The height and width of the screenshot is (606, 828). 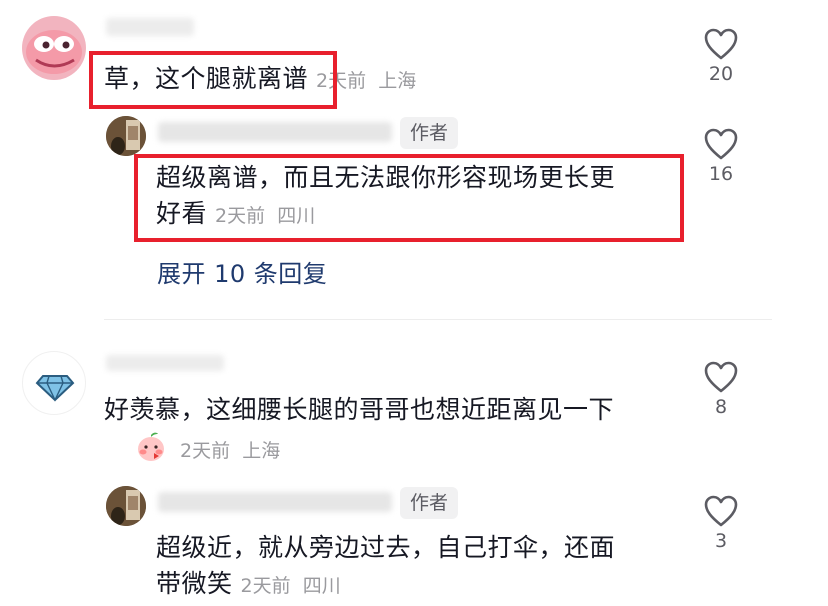 I want to click on reply-text: 超级近，就从旁边过去，自己打伞，还面 带微笑 2天前 四川, so click(x=386, y=565).